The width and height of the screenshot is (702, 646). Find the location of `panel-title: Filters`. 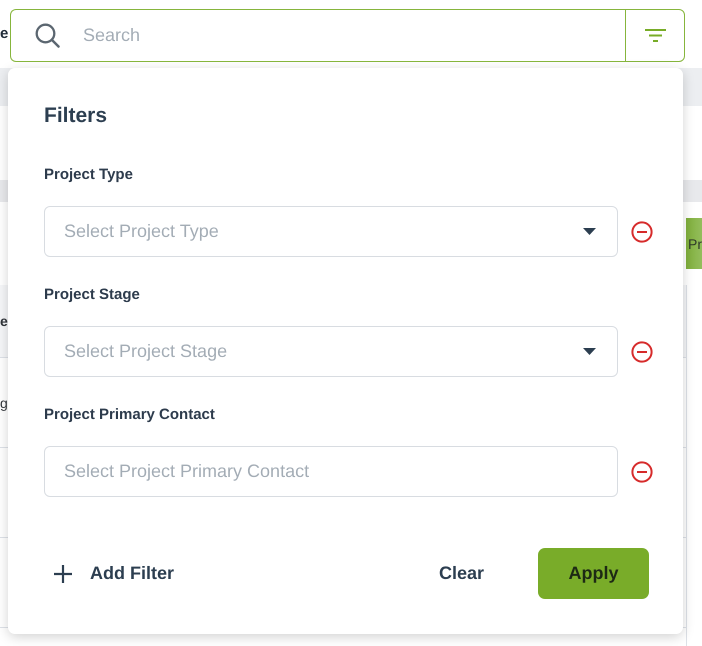

panel-title: Filters is located at coordinates (76, 116).